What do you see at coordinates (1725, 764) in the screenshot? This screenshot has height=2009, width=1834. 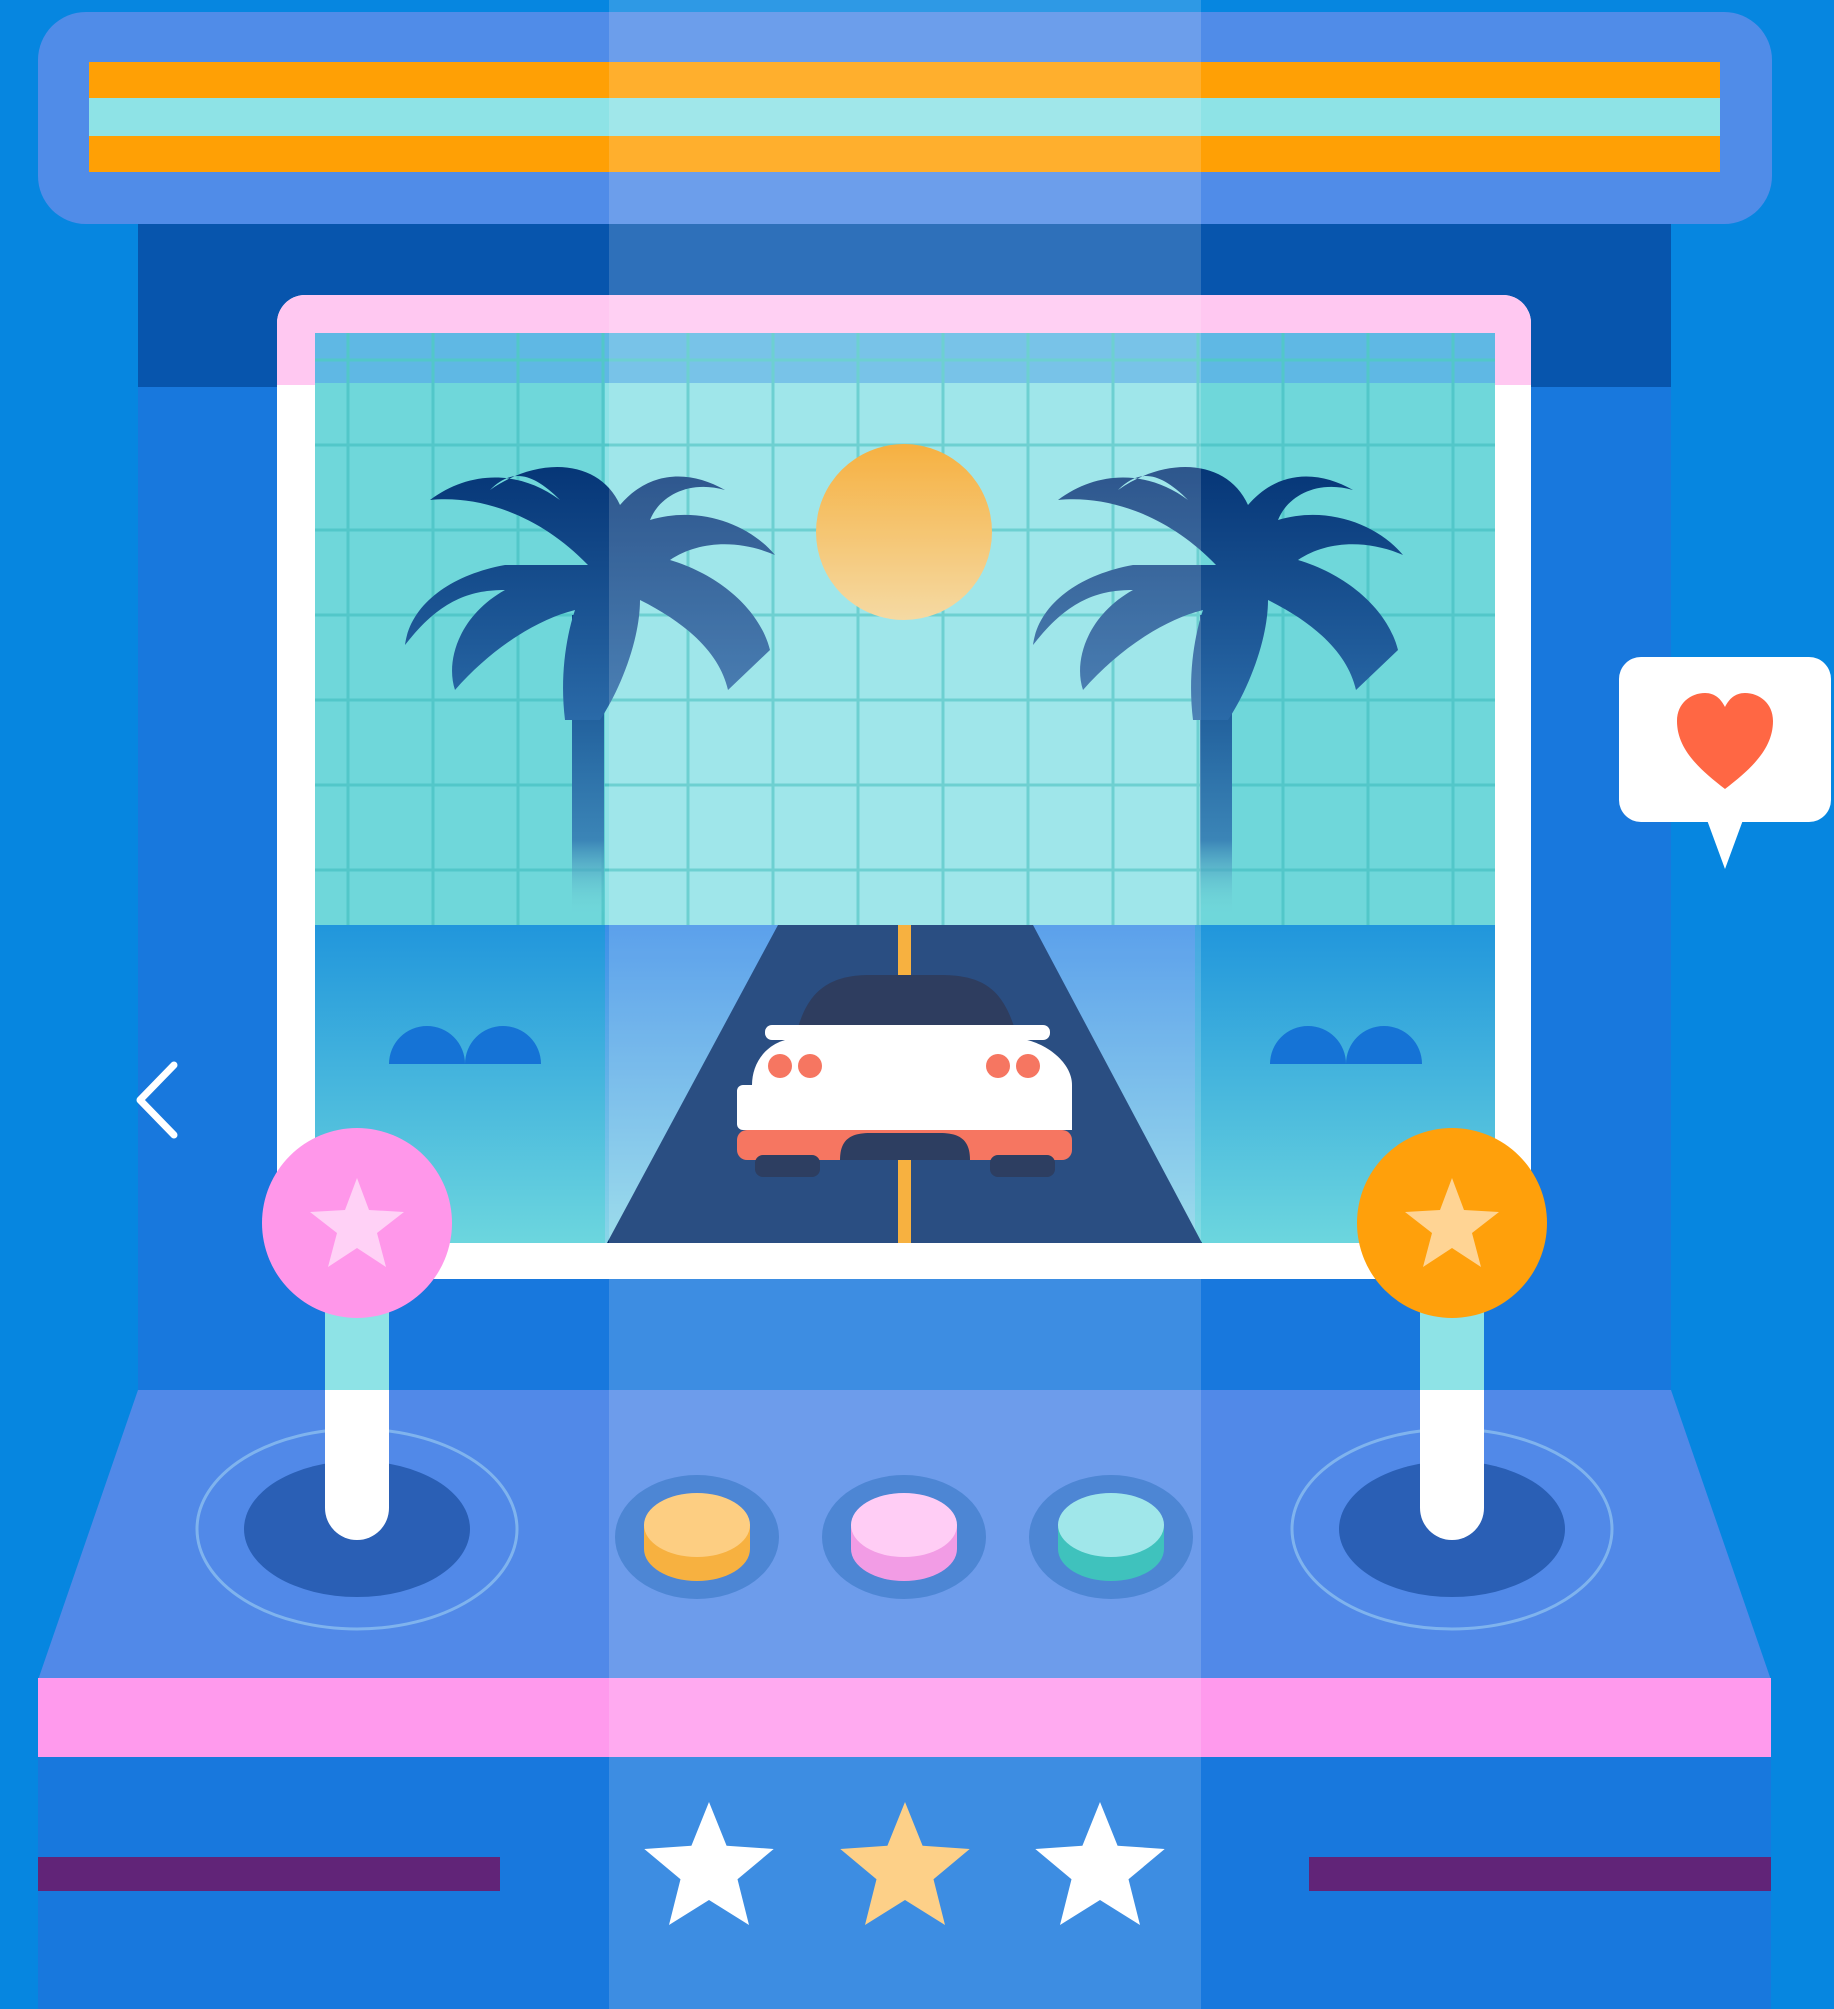 I see `like-button` at bounding box center [1725, 764].